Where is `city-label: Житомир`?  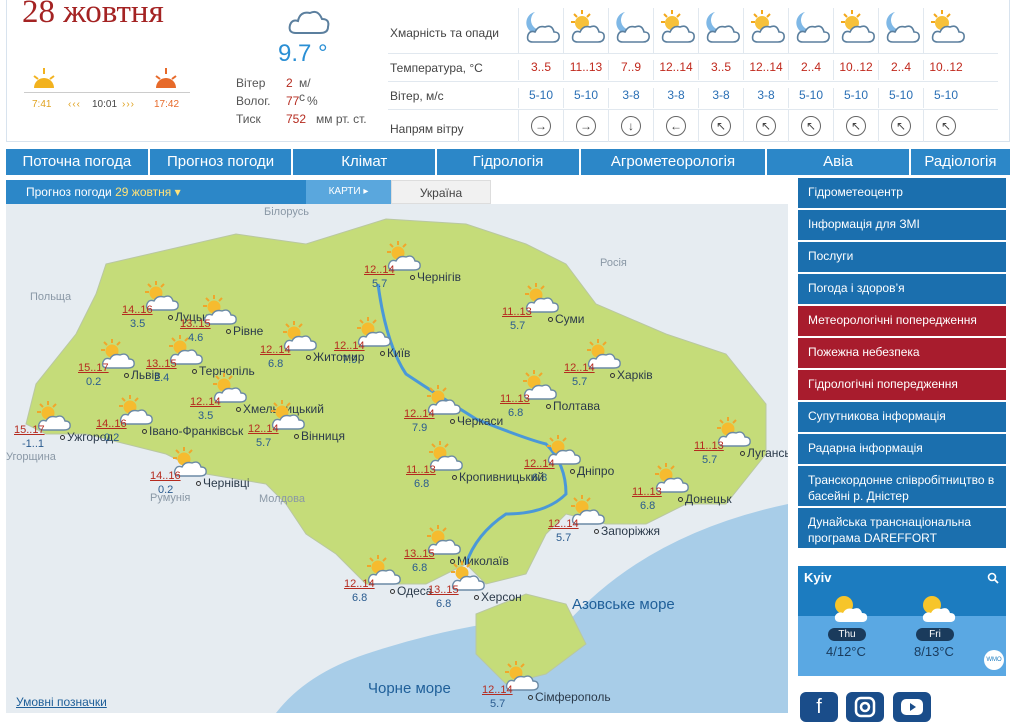 city-label: Житомир is located at coordinates (335, 357).